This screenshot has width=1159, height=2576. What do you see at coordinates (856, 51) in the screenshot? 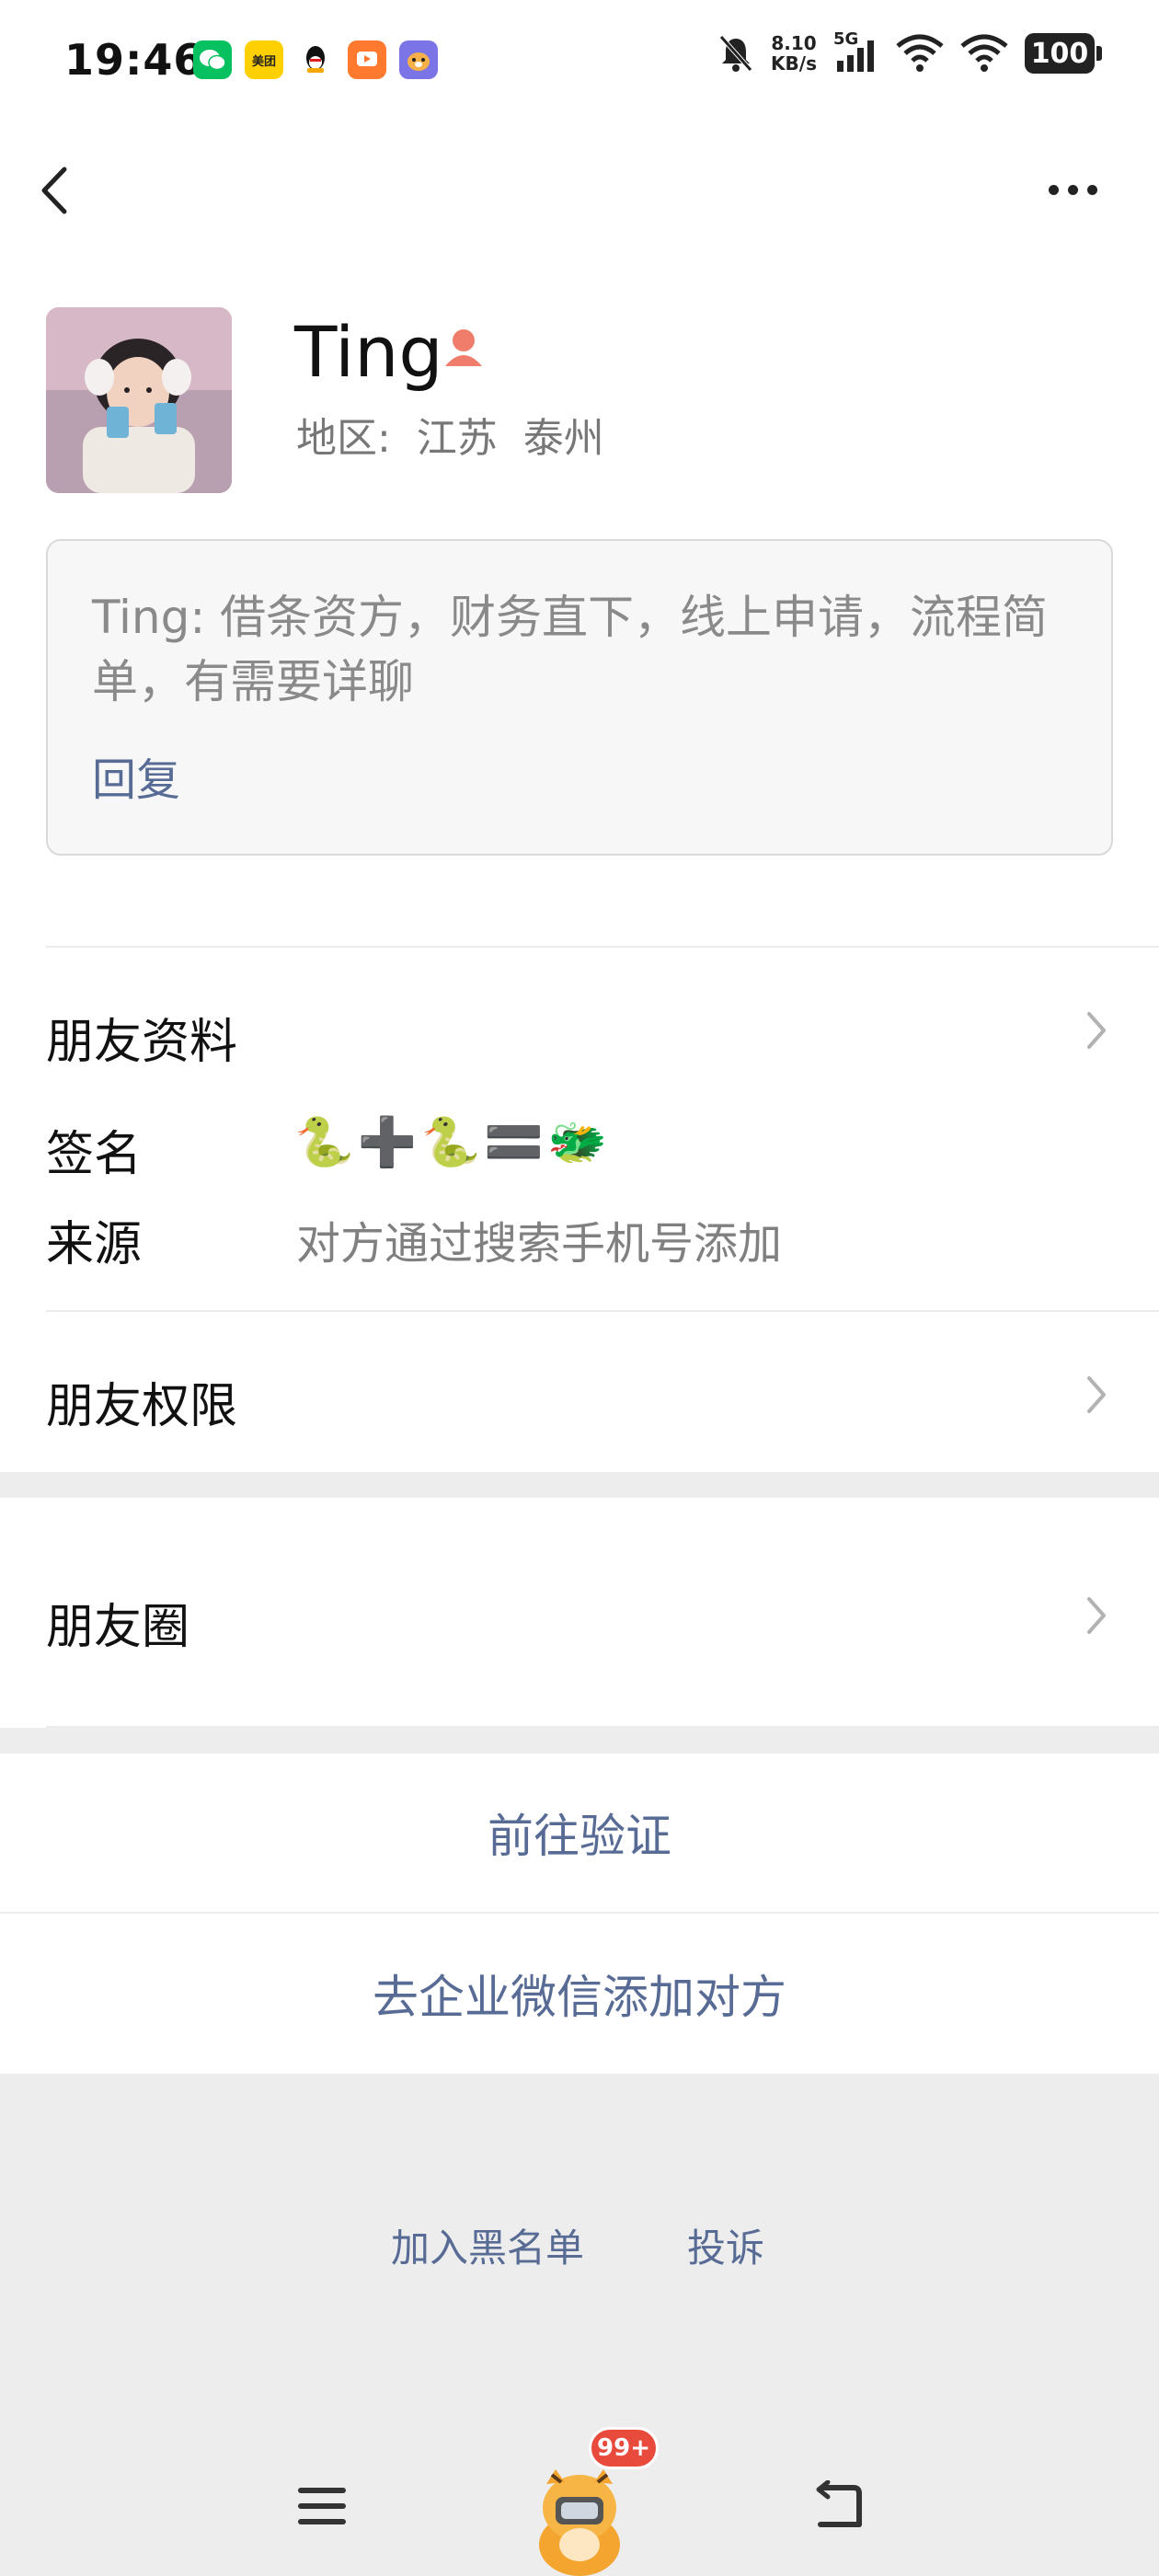
I see `cellular-signal-icon: 5G` at bounding box center [856, 51].